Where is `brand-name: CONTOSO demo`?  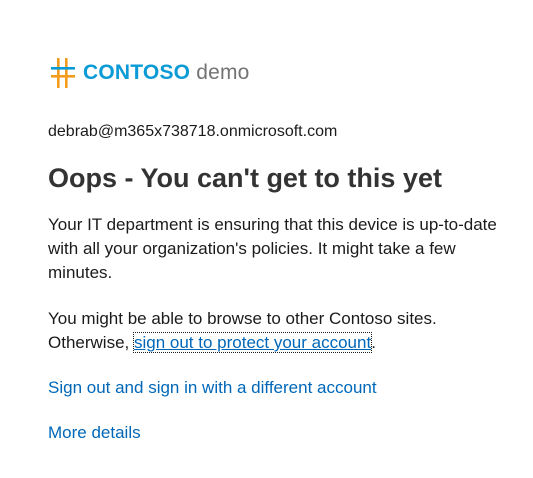
brand-name: CONTOSO demo is located at coordinates (166, 73).